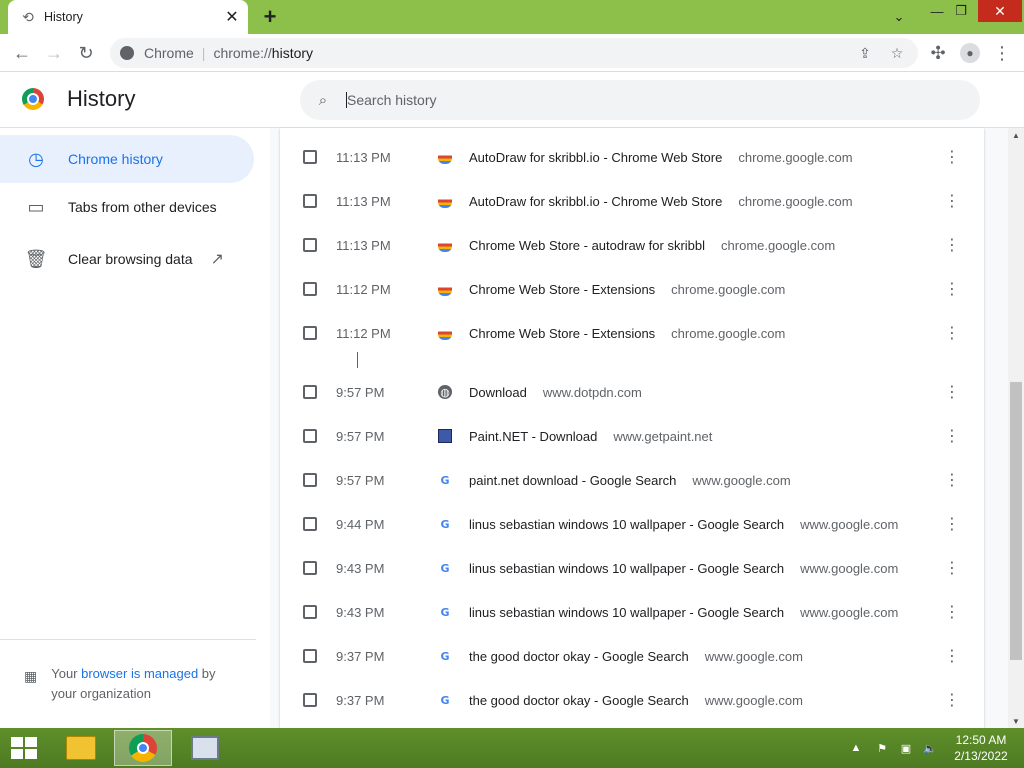 This screenshot has height=768, width=1024. What do you see at coordinates (662, 436) in the screenshot?
I see `row-domain: www.getpaint.net` at bounding box center [662, 436].